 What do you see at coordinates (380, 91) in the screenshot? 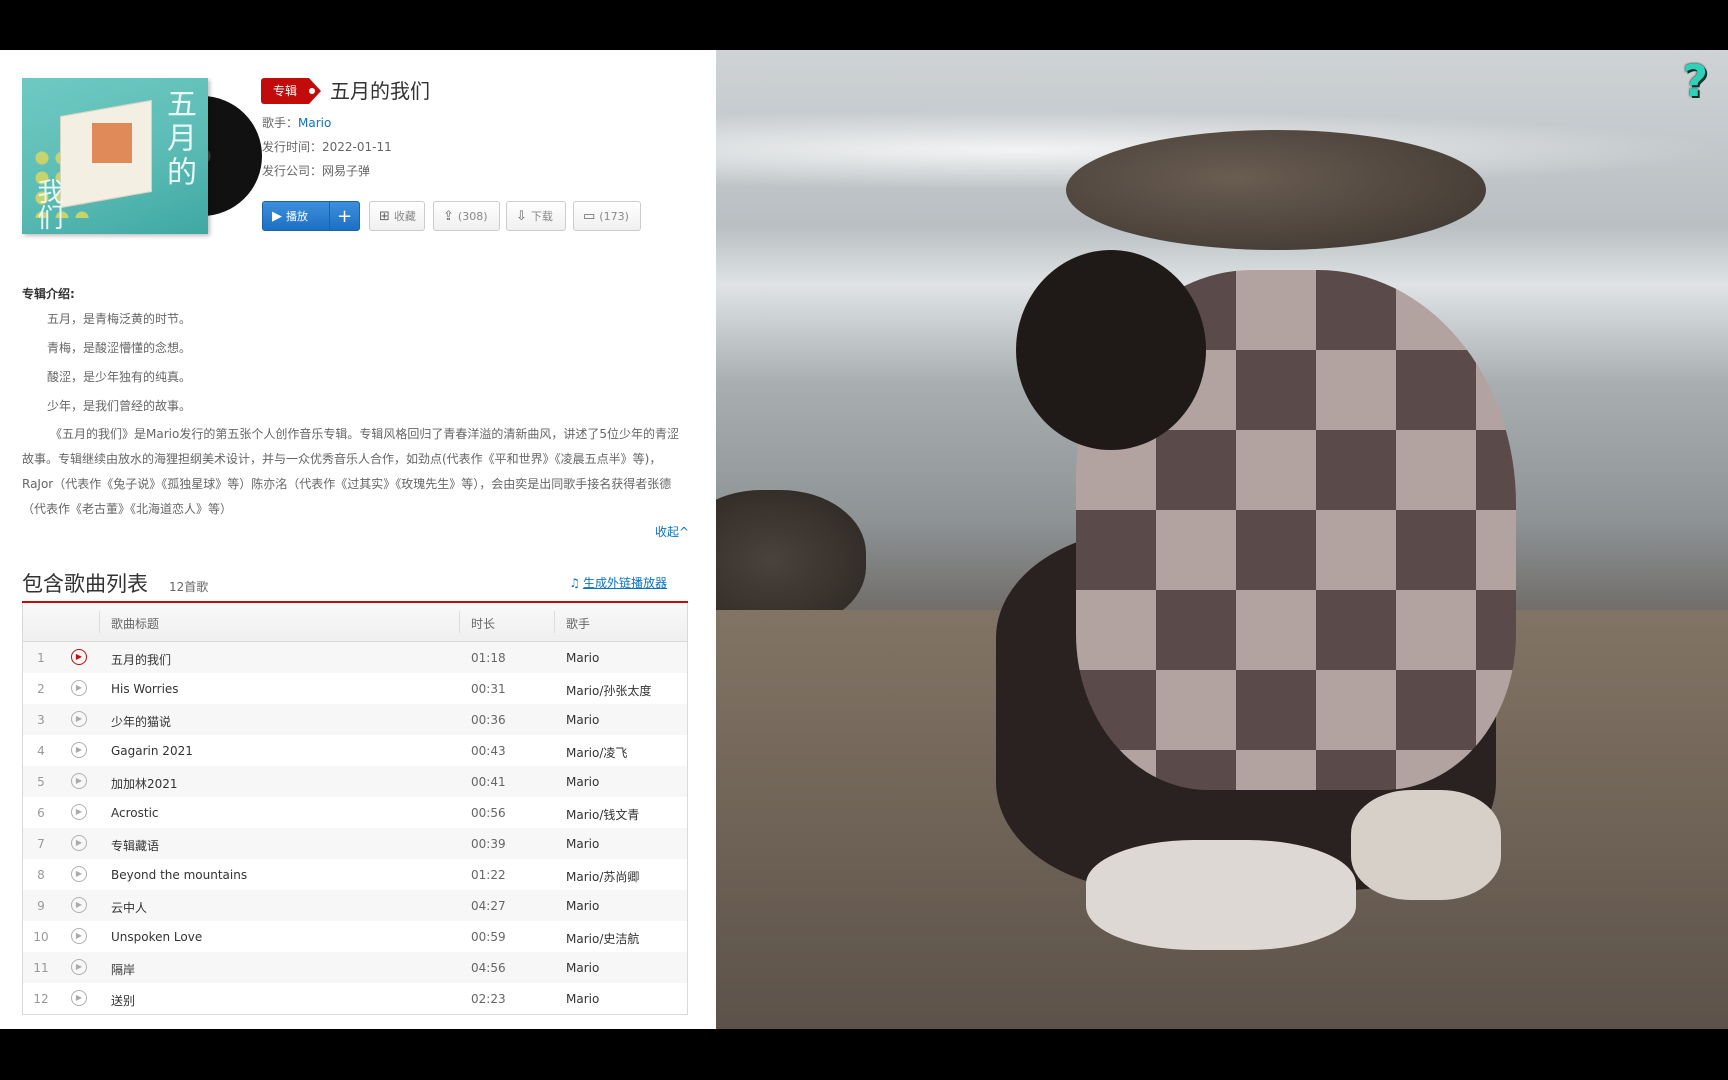
I see `album-title: 五月的我们` at bounding box center [380, 91].